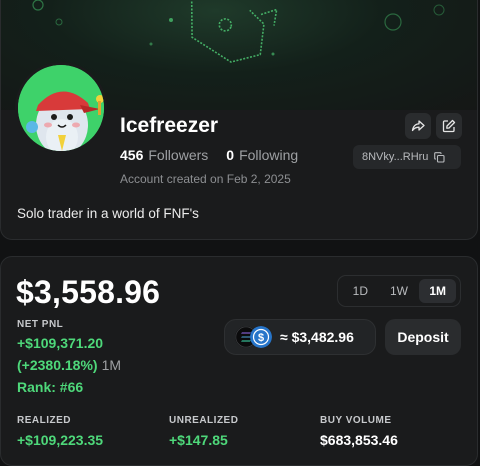  Describe the element at coordinates (60, 343) in the screenshot. I see `net-pnl-value: +$109,371.20` at that location.